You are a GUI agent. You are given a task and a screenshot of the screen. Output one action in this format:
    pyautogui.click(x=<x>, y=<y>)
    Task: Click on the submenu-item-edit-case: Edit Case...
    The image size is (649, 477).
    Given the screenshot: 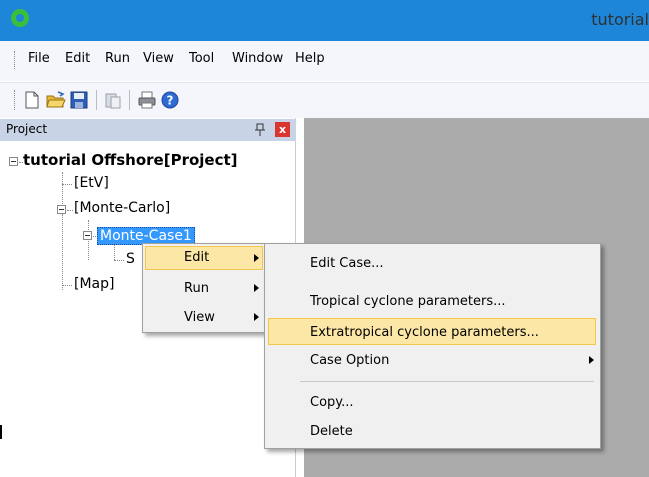 What is the action you would take?
    pyautogui.click(x=347, y=263)
    